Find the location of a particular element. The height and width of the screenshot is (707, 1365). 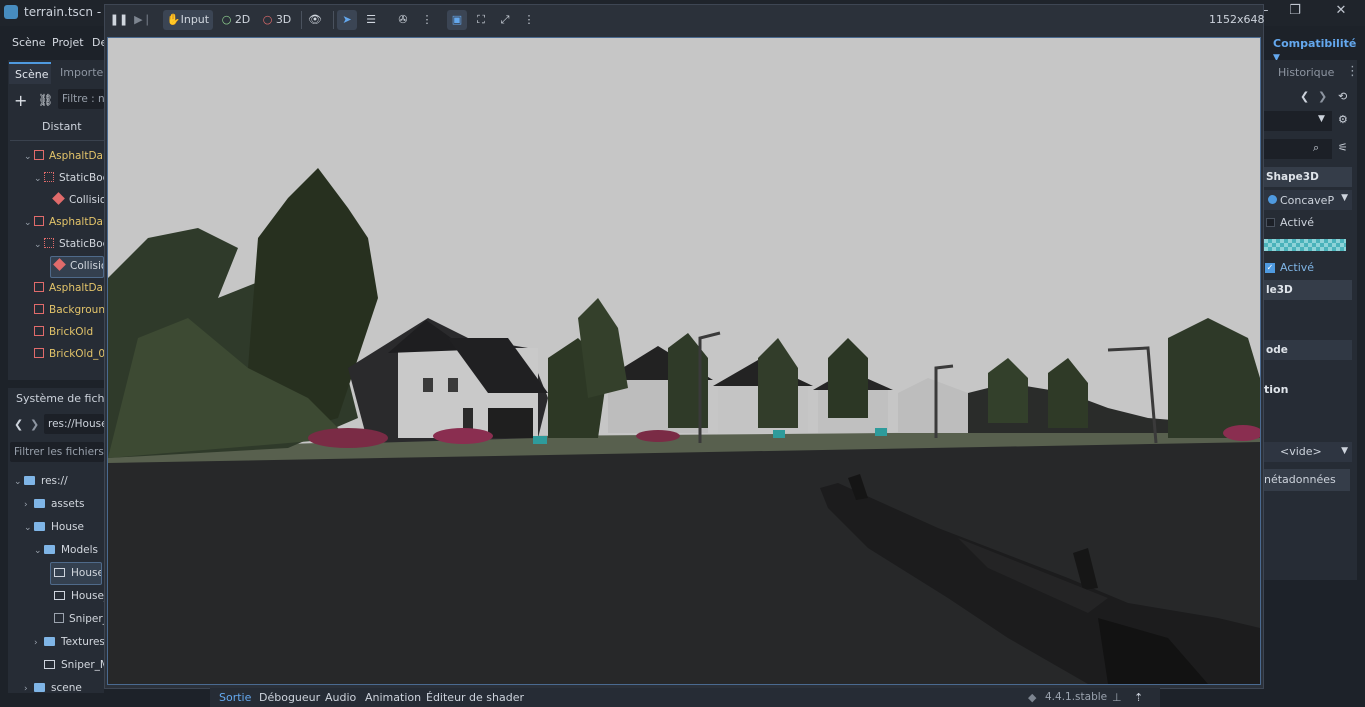

back-arrow-icon: ❮ is located at coordinates (18, 424).